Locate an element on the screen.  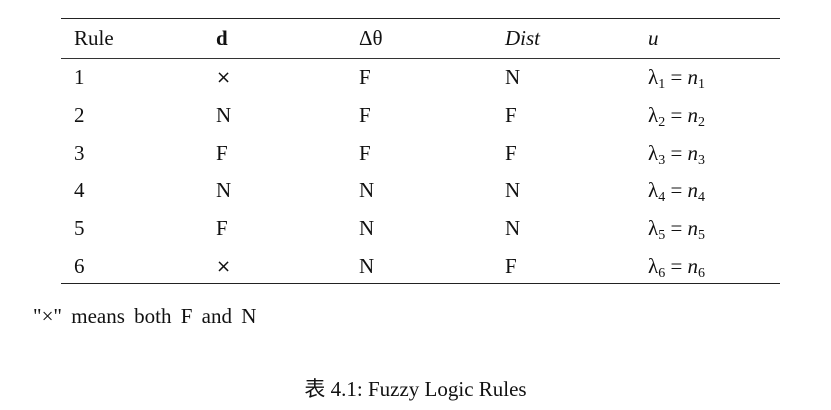
table-top-rule is located at coordinates (420, 18).